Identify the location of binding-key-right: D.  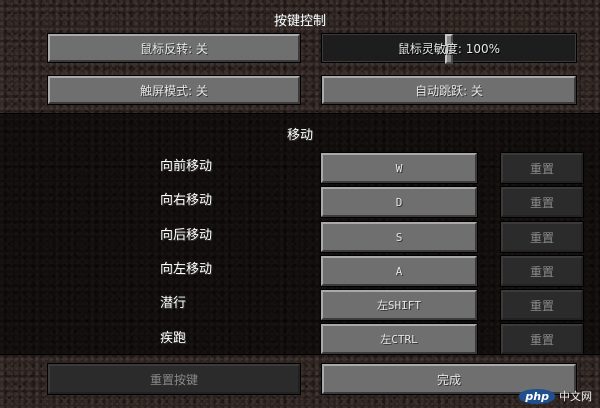
(399, 202).